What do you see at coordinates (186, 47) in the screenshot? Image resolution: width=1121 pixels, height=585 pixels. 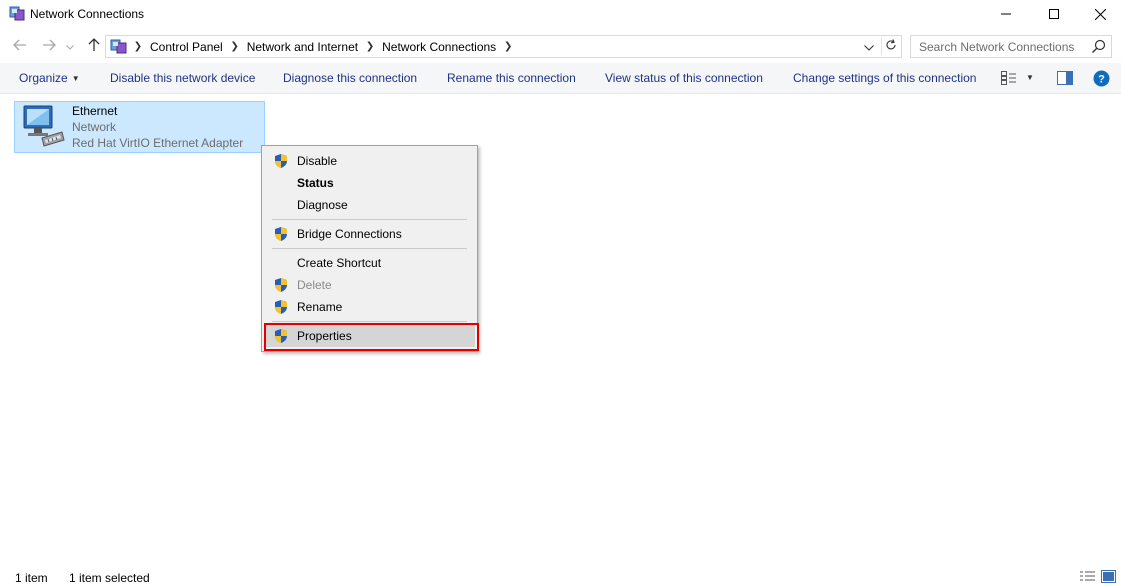 I see `breadcrumb-control-panel: Control Panel` at bounding box center [186, 47].